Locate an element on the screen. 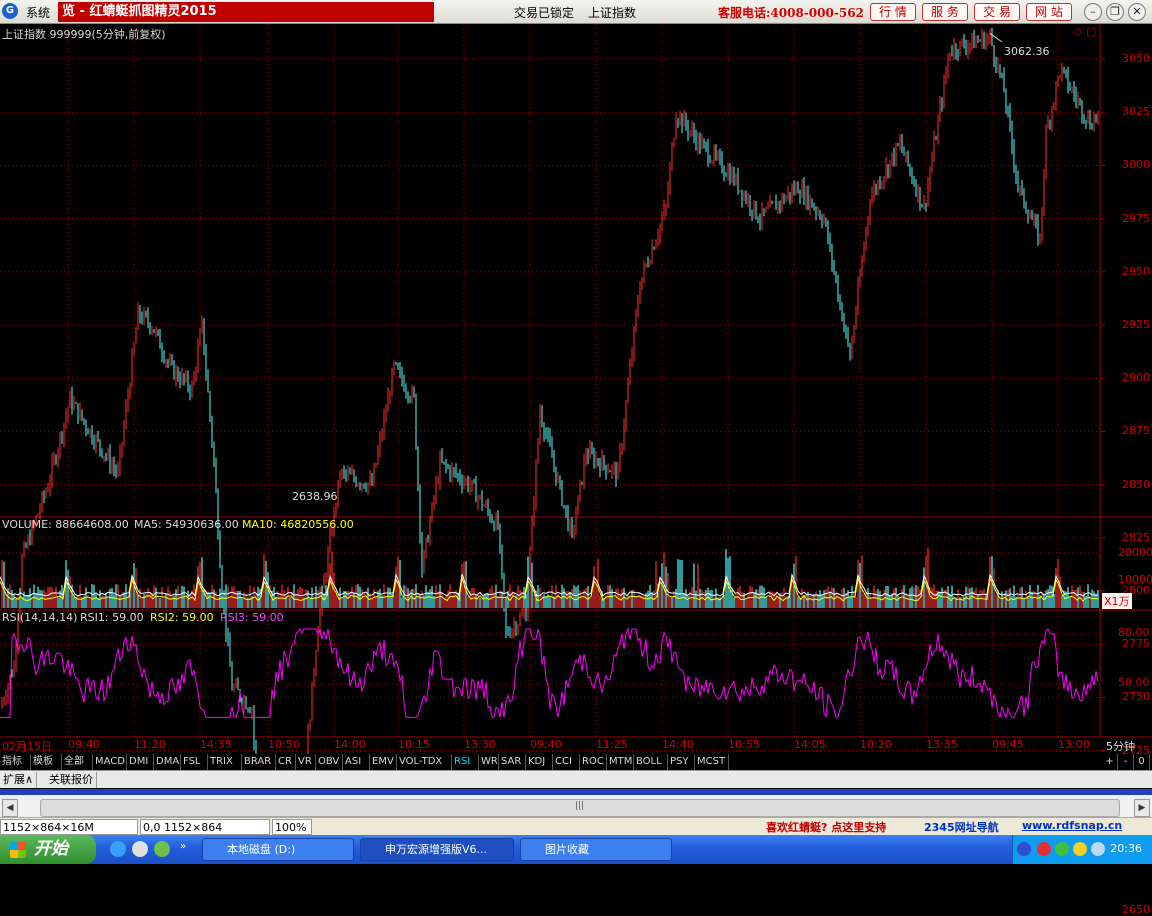 The image size is (1152, 916). website-link: www.rdfsnap.cn is located at coordinates (1072, 825).